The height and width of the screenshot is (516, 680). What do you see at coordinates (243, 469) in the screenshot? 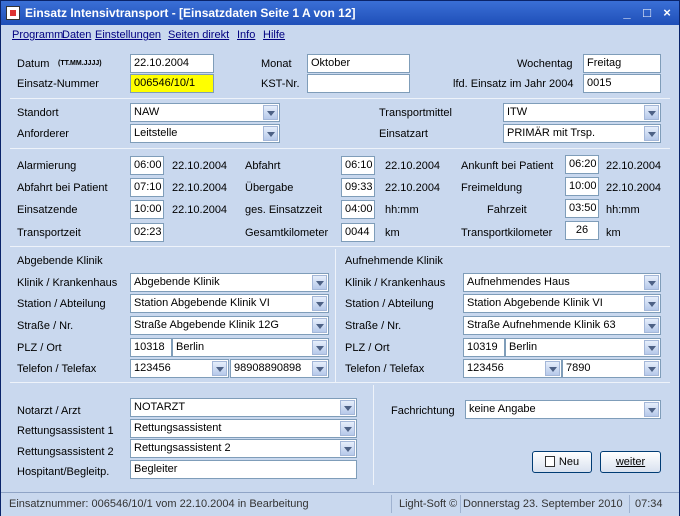
I see `hospitant-field: Begleiter` at bounding box center [243, 469].